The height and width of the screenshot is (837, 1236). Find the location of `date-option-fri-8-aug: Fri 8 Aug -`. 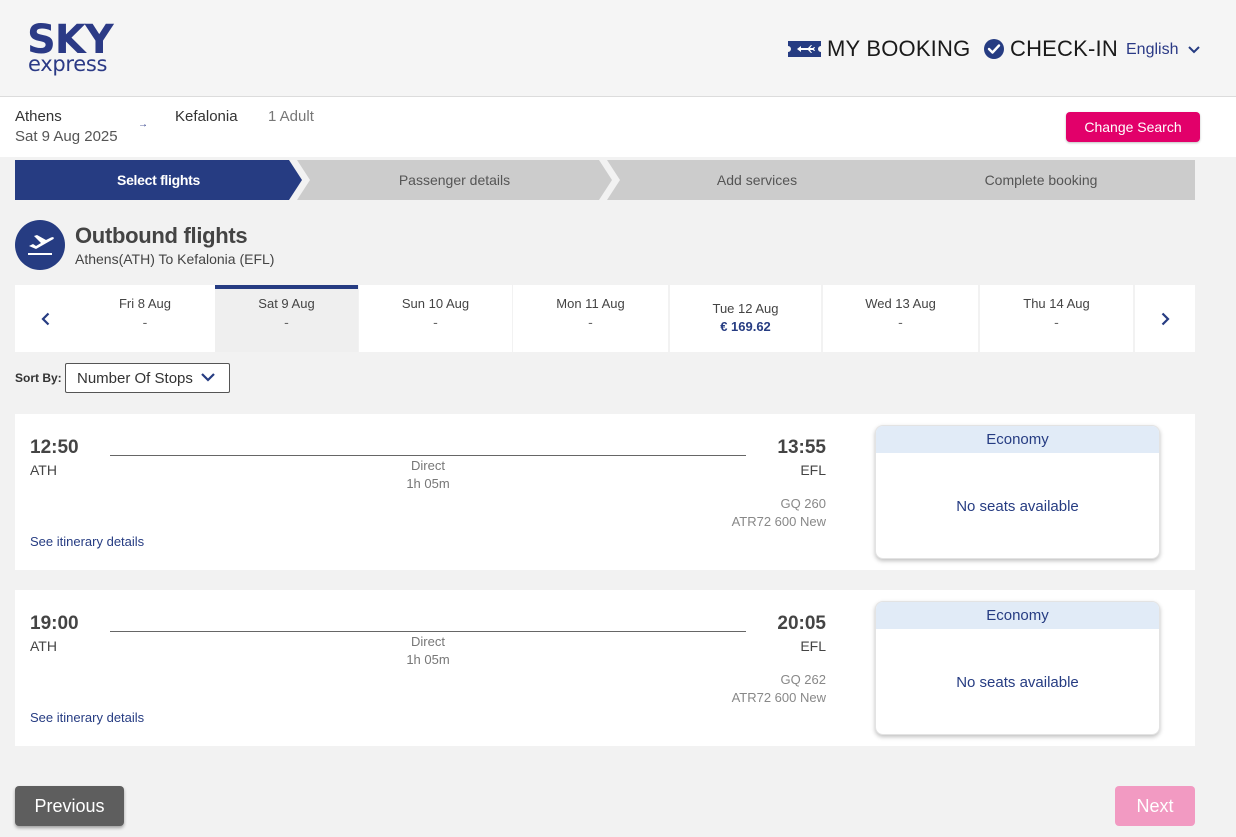

date-option-fri-8-aug: Fri 8 Aug - is located at coordinates (145, 318).